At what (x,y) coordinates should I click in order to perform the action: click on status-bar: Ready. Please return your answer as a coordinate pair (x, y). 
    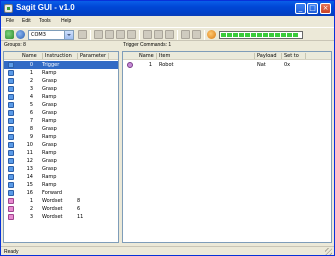
    Looking at the image, I should click on (167, 250).